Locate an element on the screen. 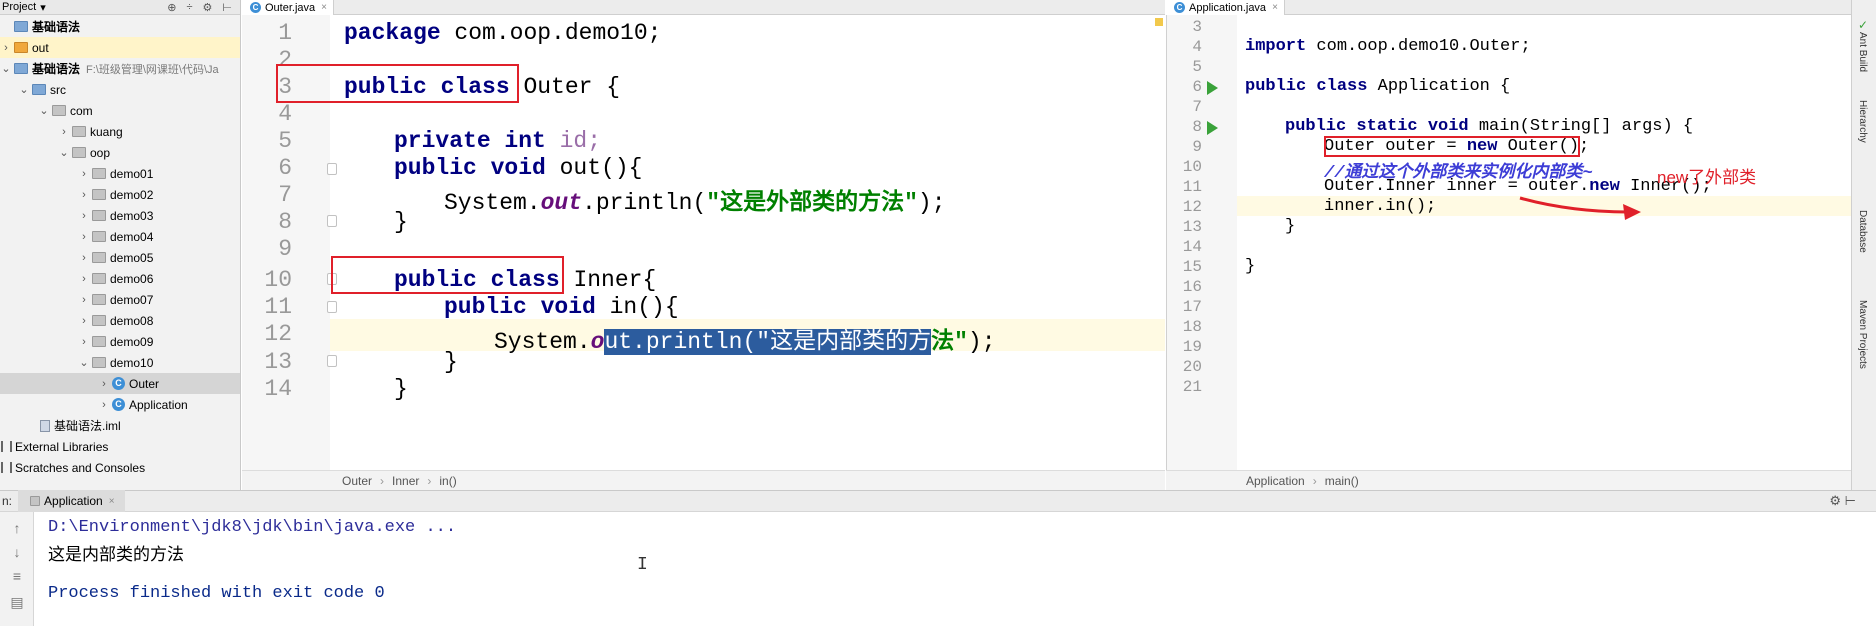  tree-item-label: Outer is located at coordinates (144, 383).